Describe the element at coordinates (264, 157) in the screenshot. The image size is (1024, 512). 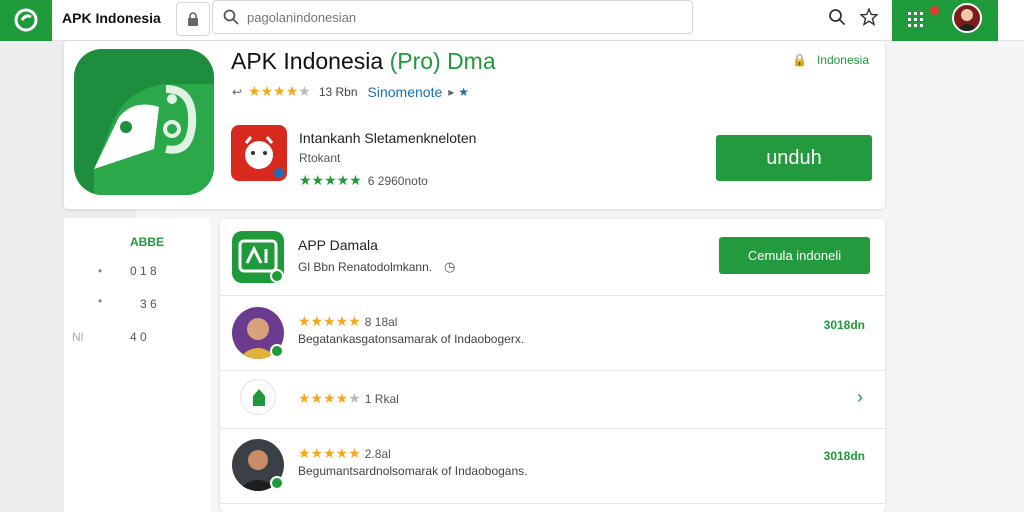
I see `robot-icon` at that location.